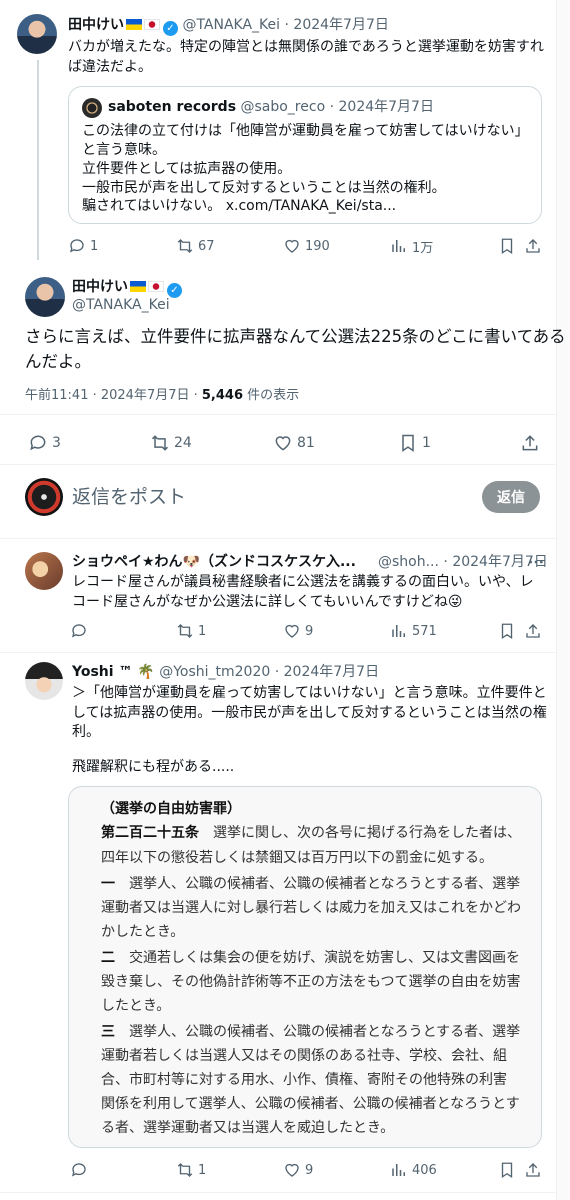  What do you see at coordinates (304, 1080) in the screenshot?
I see `image-text-line: 合、市町村等に対する用水、小作、債権、寄附その他特殊の利害` at bounding box center [304, 1080].